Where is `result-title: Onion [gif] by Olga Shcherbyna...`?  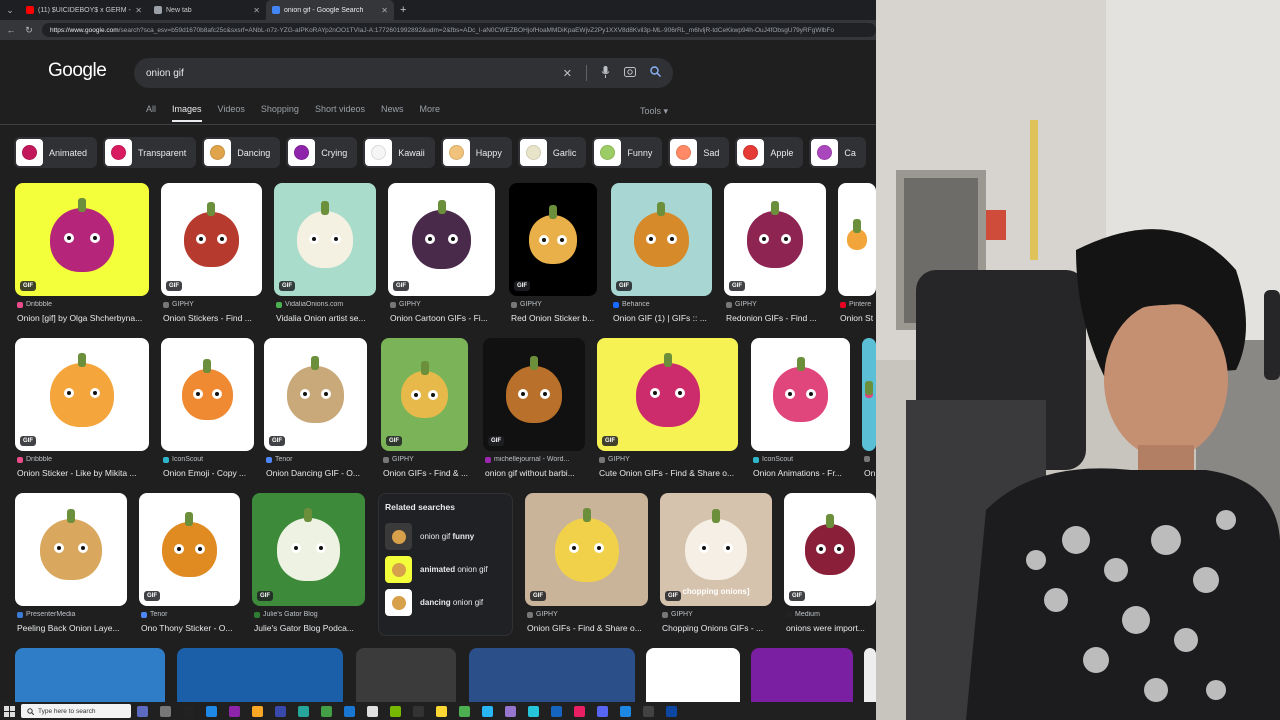 result-title: Onion [gif] by Olga Shcherbyna... is located at coordinates (84, 318).